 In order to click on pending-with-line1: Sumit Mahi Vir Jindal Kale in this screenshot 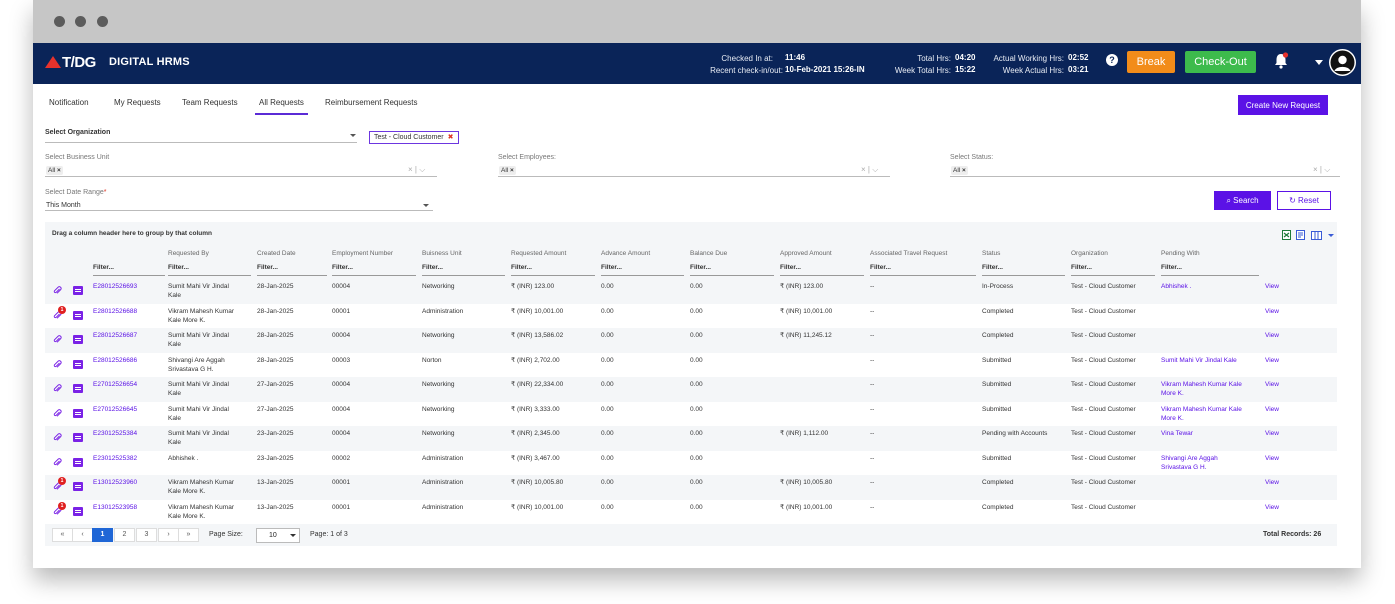, I will do `click(1199, 360)`.